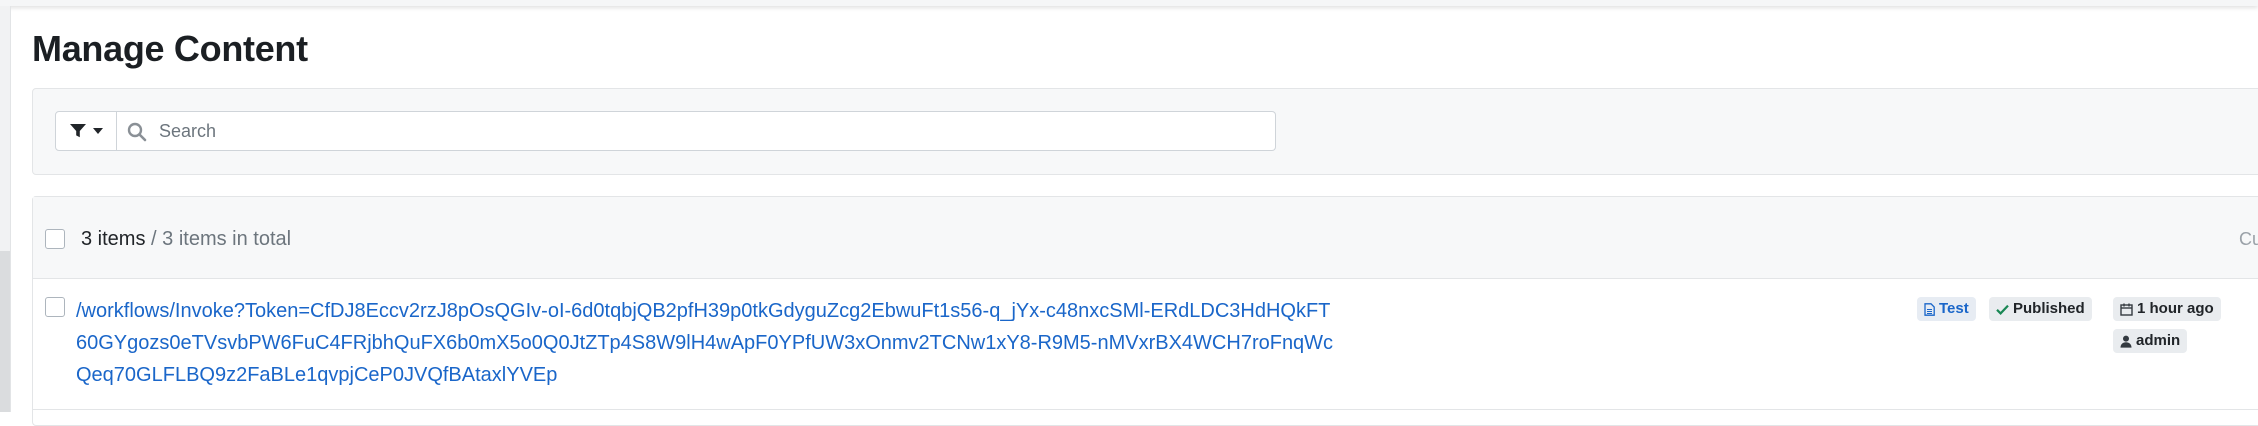 The image size is (2258, 426). I want to click on items-count: 3 items, so click(113, 239).